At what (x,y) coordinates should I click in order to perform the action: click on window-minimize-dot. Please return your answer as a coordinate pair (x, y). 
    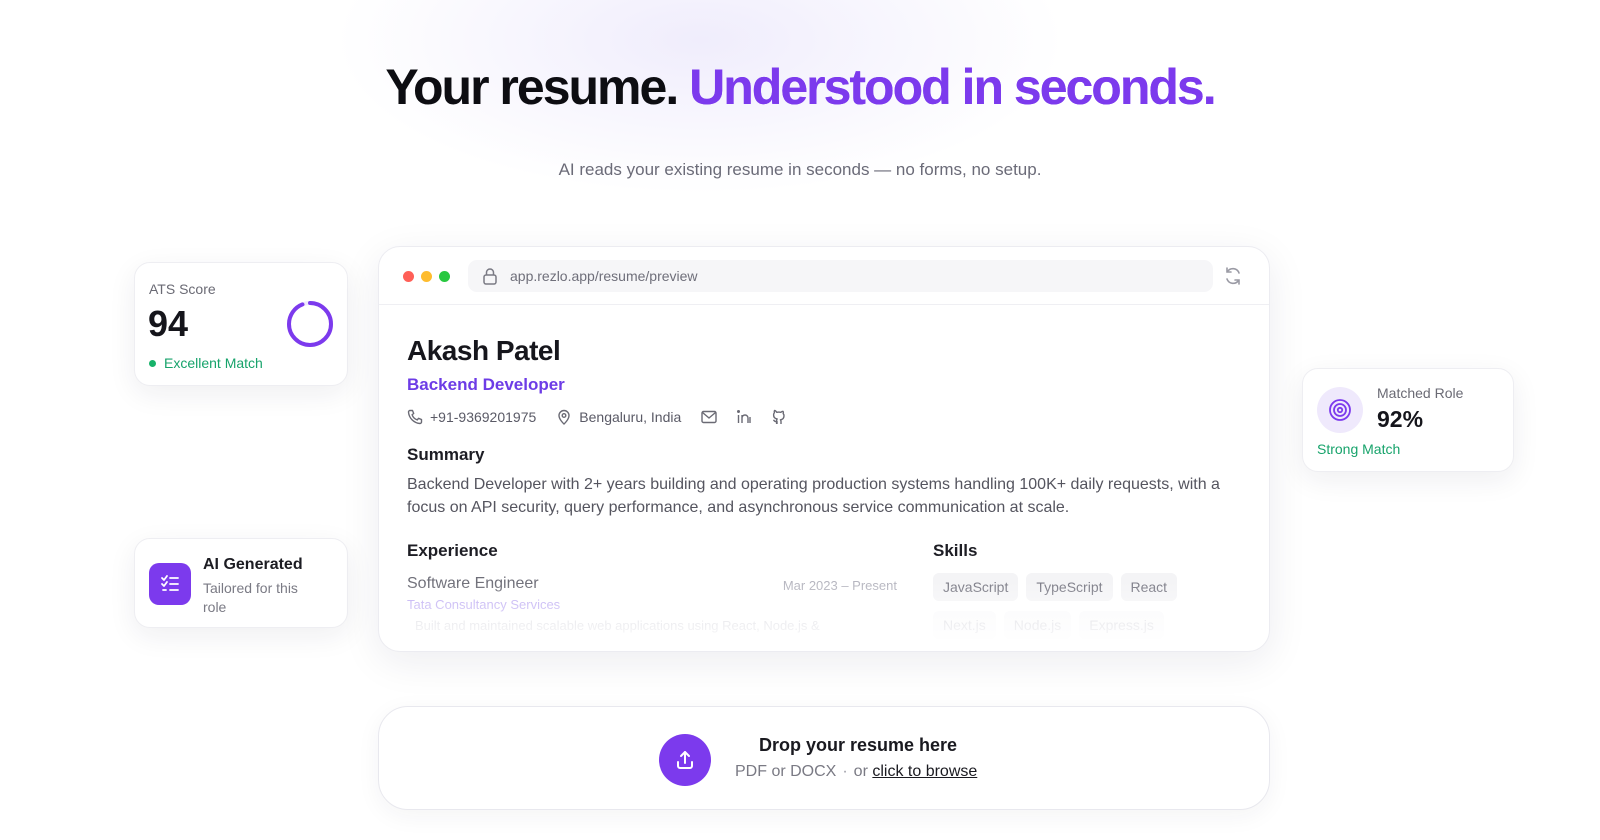
    Looking at the image, I should click on (426, 276).